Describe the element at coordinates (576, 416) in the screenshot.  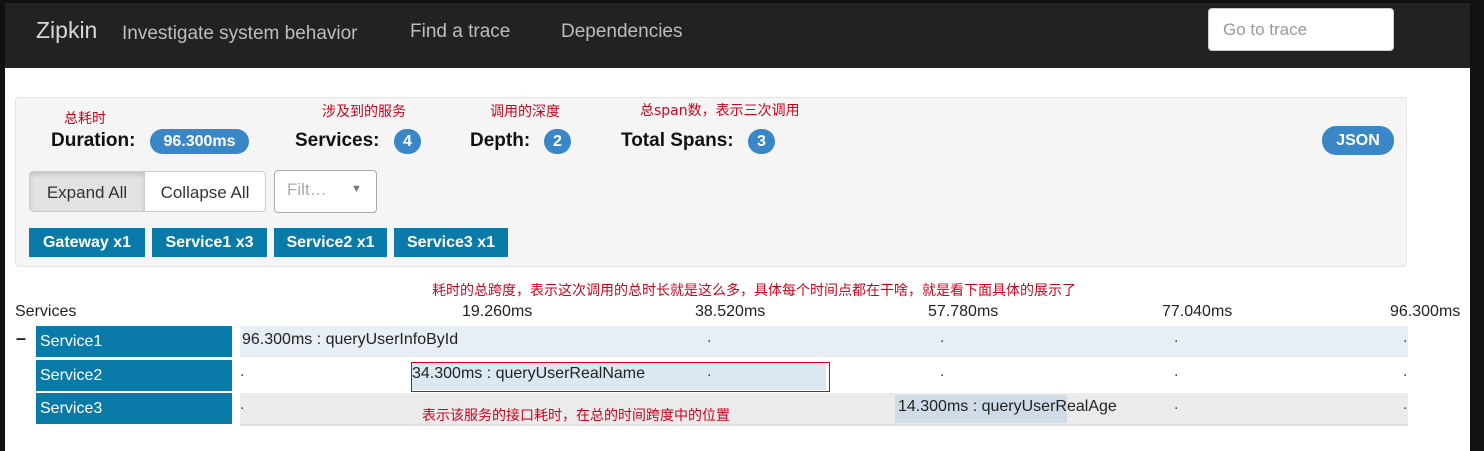
I see `annotation-position: 表示该服务的接口耗时，在总的时间跨度中的位置` at that location.